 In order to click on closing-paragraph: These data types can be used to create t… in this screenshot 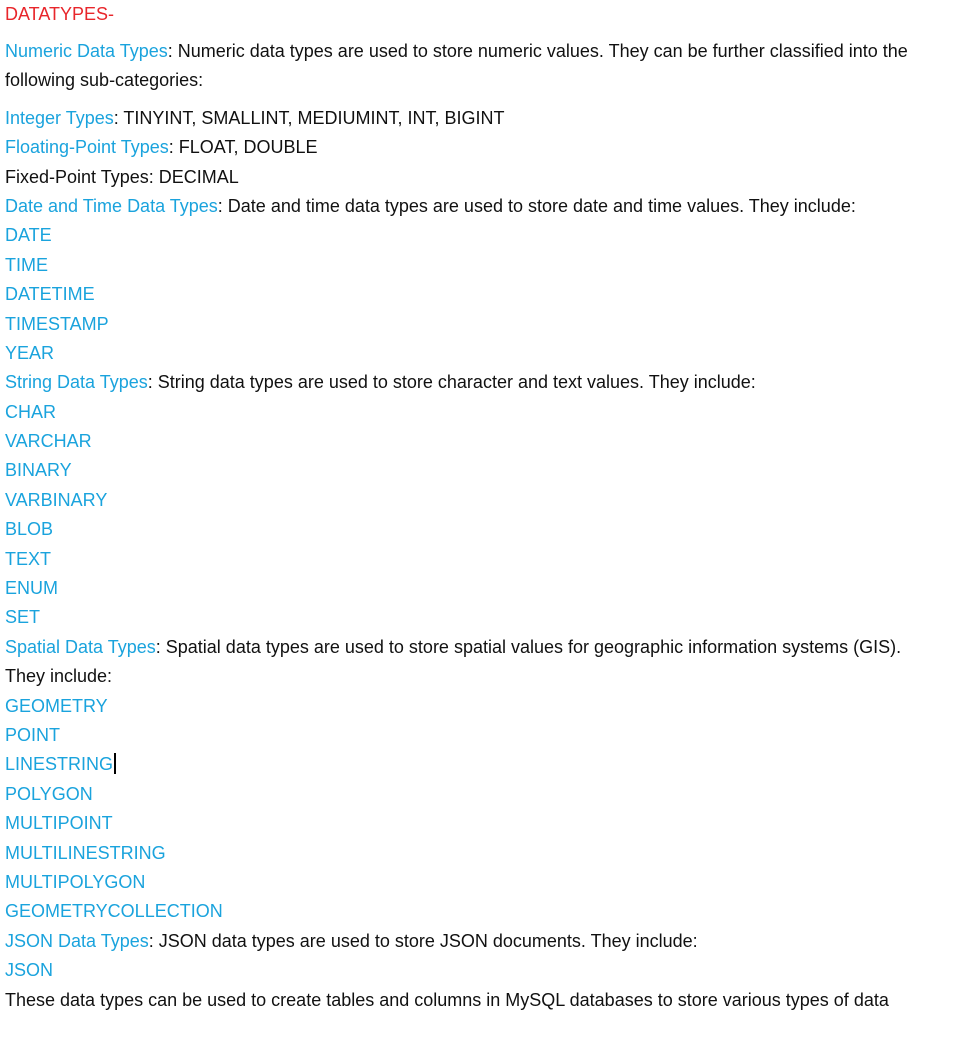, I will do `click(447, 999)`.